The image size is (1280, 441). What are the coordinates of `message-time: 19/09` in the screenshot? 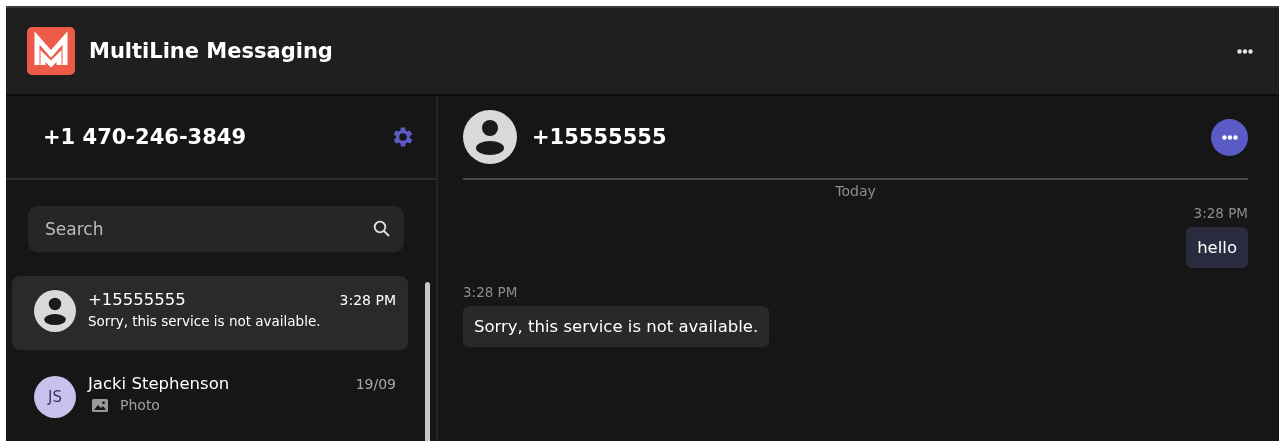 It's located at (375, 384).